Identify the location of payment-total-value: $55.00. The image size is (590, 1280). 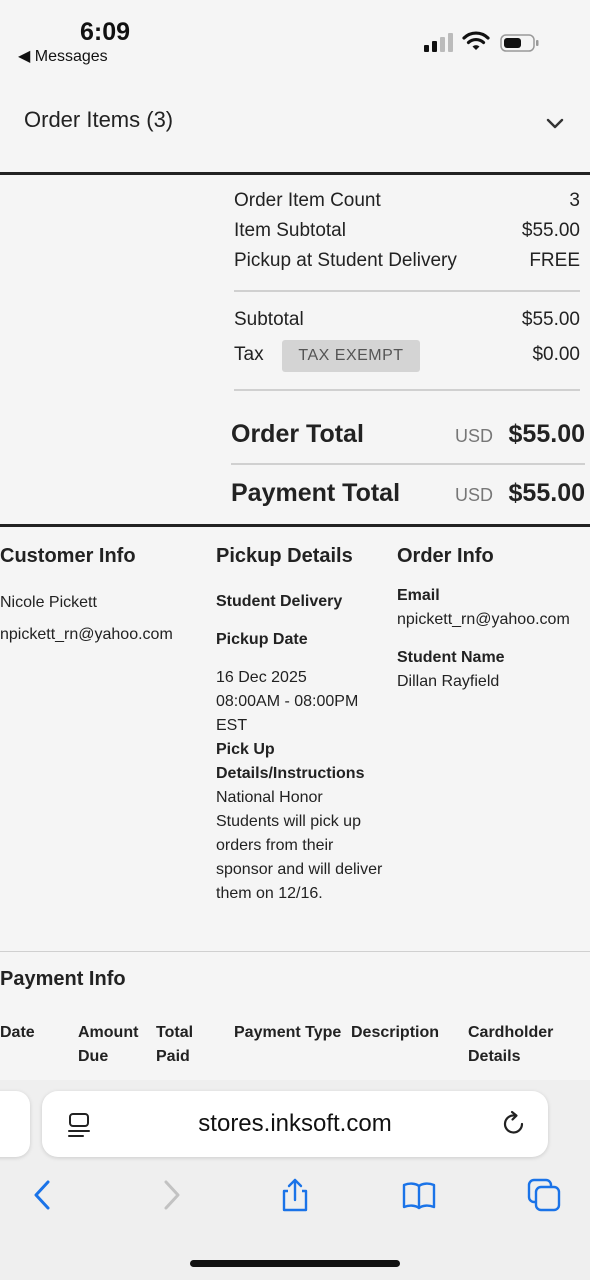
(546, 493).